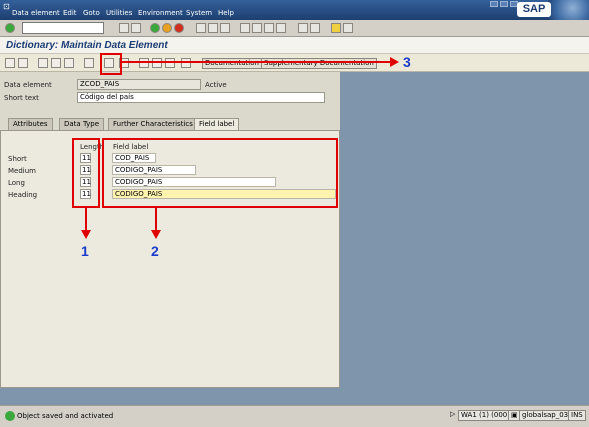 Image resolution: width=589 pixels, height=427 pixels. I want to click on status-message: Object saved and activated, so click(65, 416).